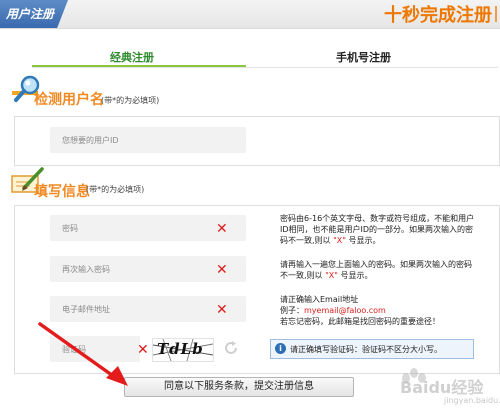 Image resolution: width=500 pixels, height=413 pixels. What do you see at coordinates (83, 354) in the screenshot?
I see `red-arrow-annotation` at bounding box center [83, 354].